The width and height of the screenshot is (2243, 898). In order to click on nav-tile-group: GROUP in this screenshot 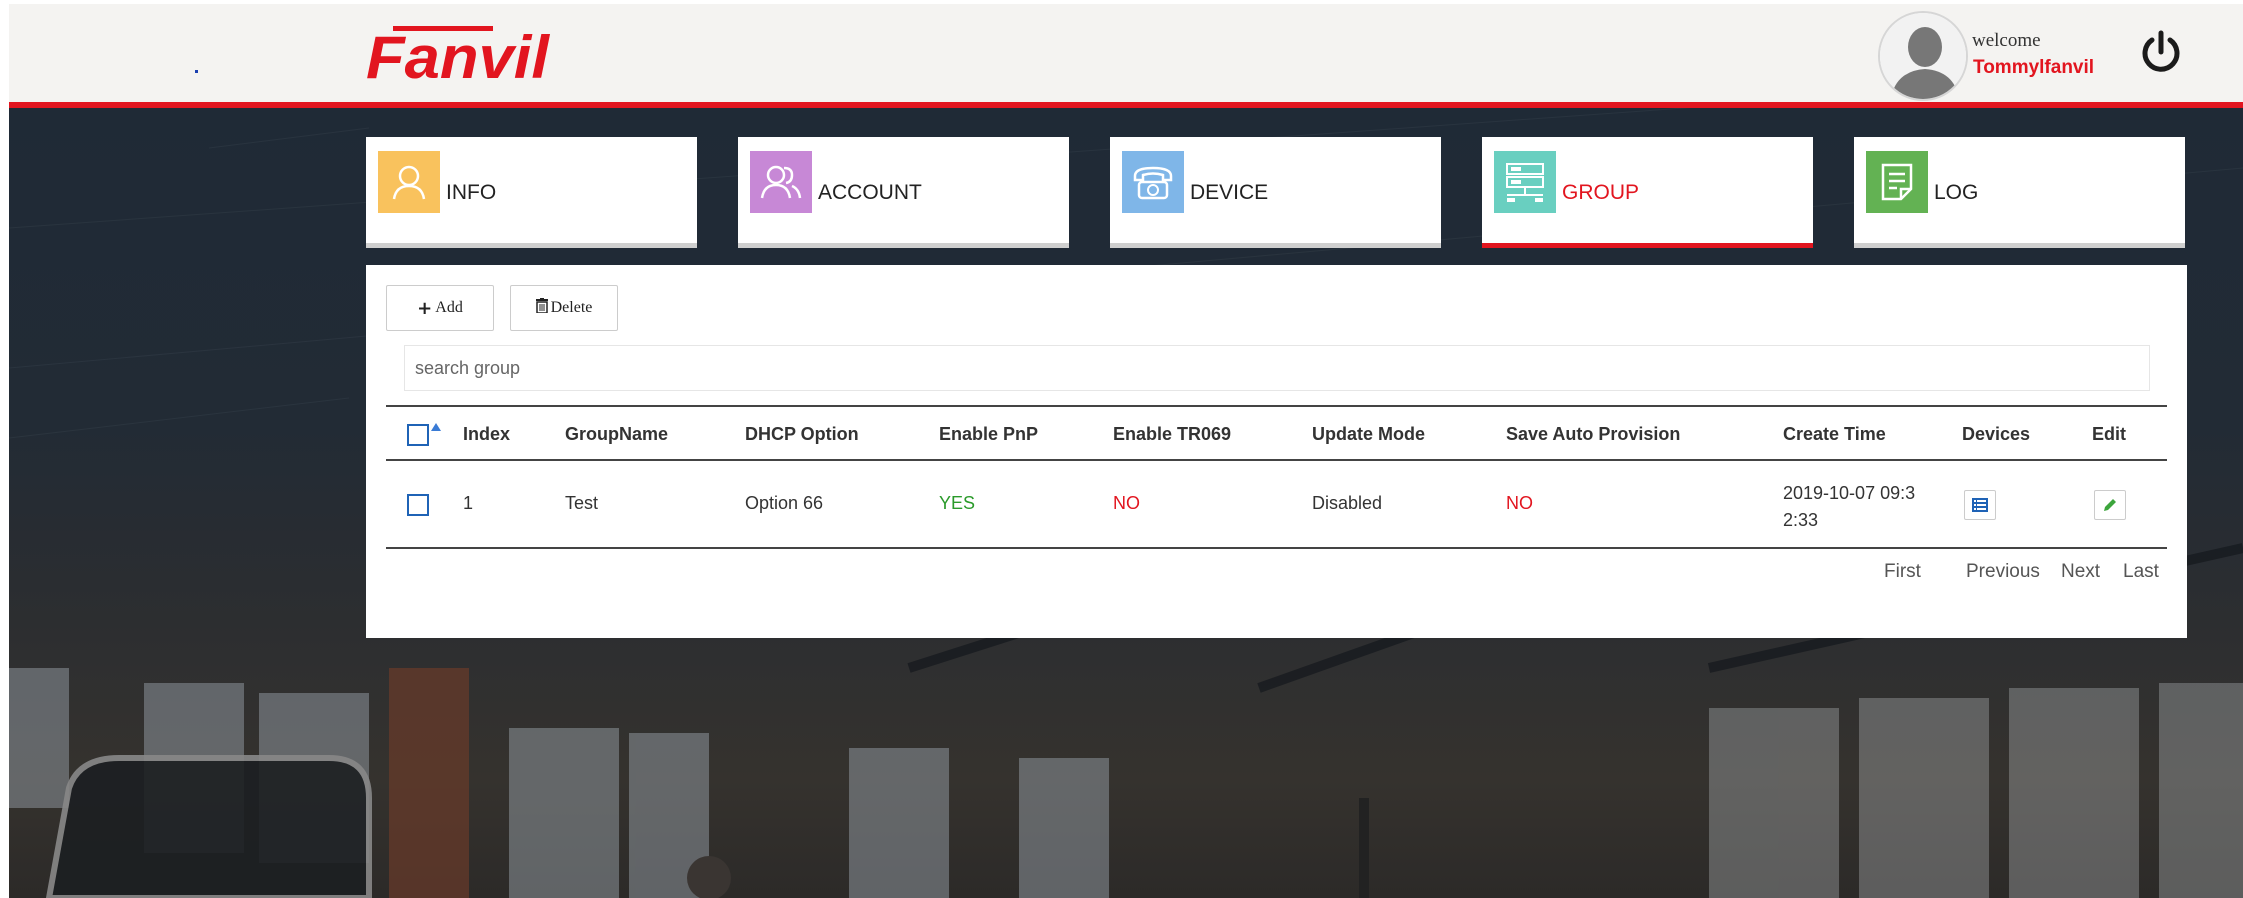, I will do `click(1647, 192)`.